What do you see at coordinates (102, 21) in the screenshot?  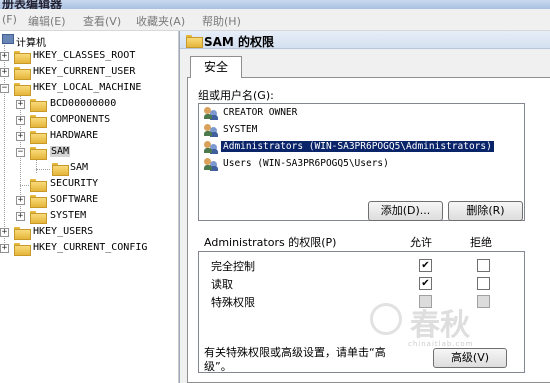 I see `menu-view: 查看(V)` at bounding box center [102, 21].